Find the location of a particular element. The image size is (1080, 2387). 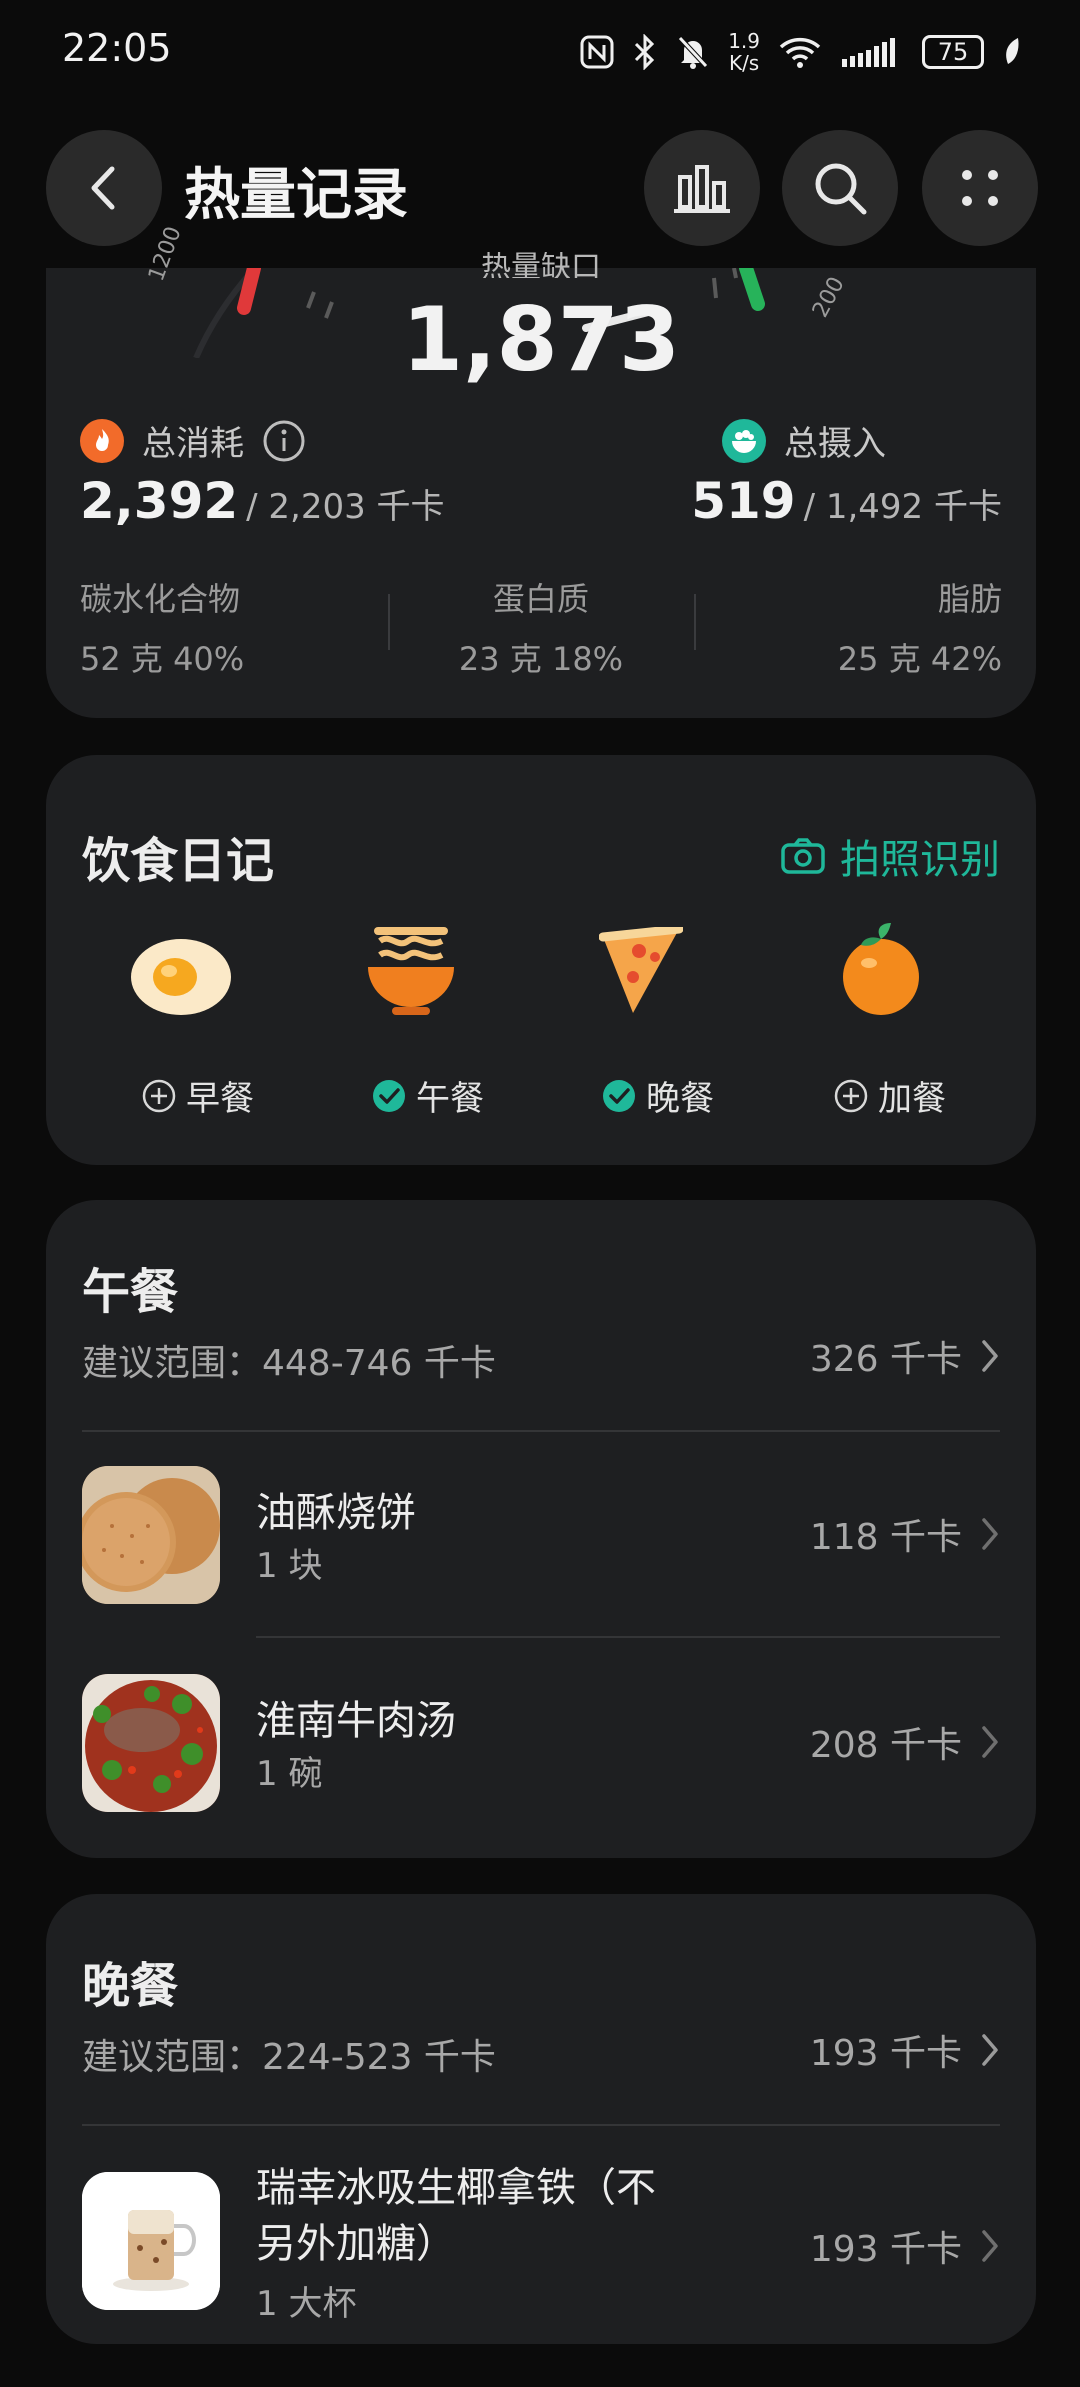

status-time: 22:05 is located at coordinates (117, 48).